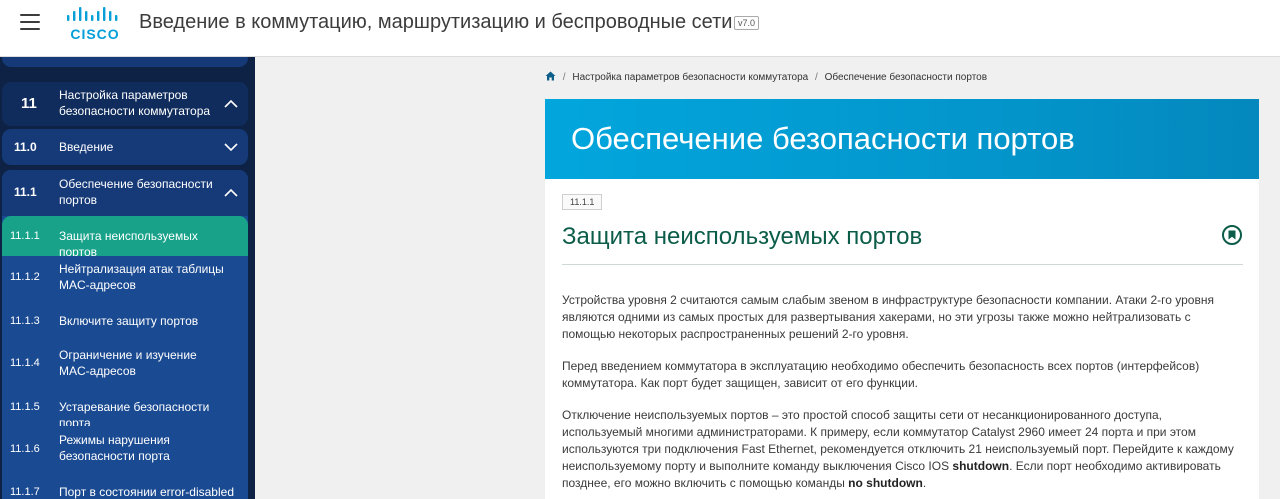  I want to click on version-badge: v7.0, so click(747, 23).